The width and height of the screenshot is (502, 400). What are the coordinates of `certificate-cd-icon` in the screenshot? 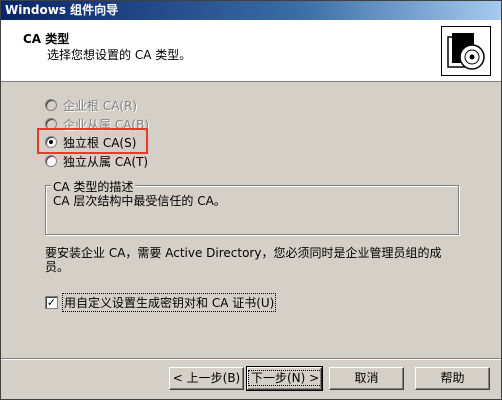 It's located at (466, 51).